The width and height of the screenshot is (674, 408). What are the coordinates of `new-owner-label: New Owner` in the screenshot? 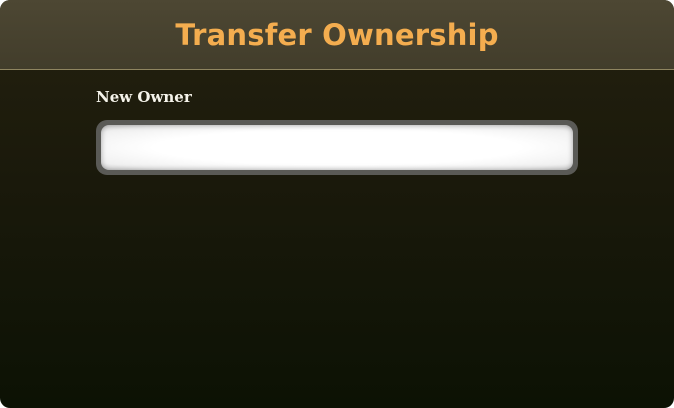 It's located at (144, 97).